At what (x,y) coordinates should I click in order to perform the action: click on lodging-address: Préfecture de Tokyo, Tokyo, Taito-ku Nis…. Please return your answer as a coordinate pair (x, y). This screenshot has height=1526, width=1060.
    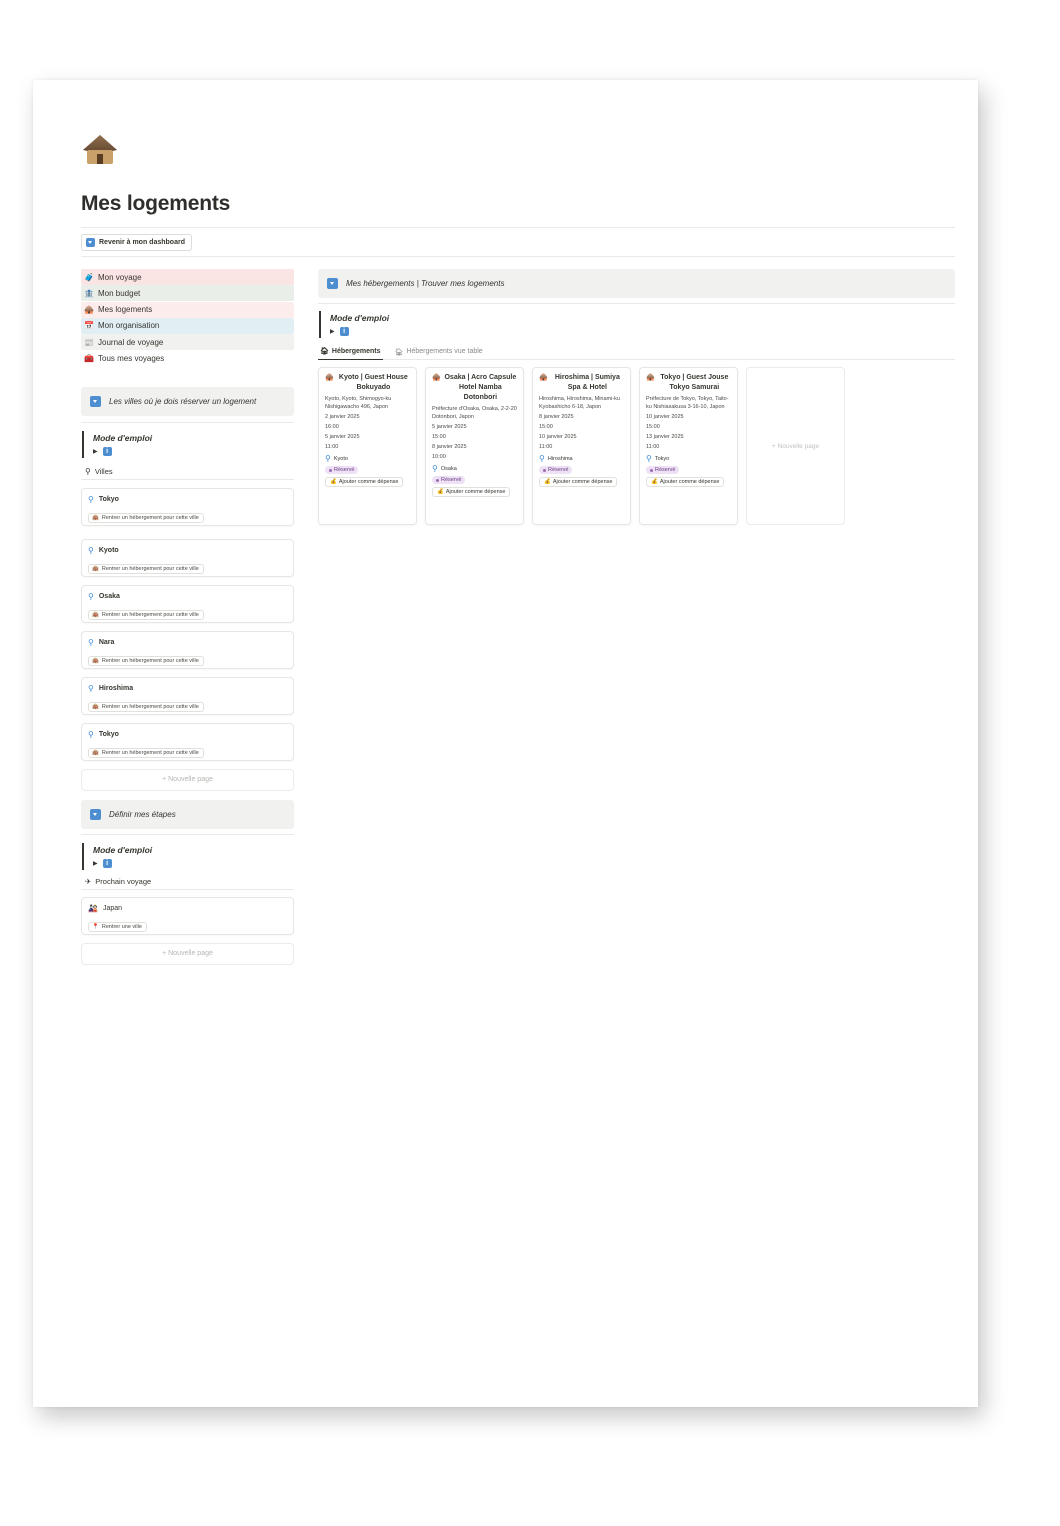
    Looking at the image, I should click on (687, 403).